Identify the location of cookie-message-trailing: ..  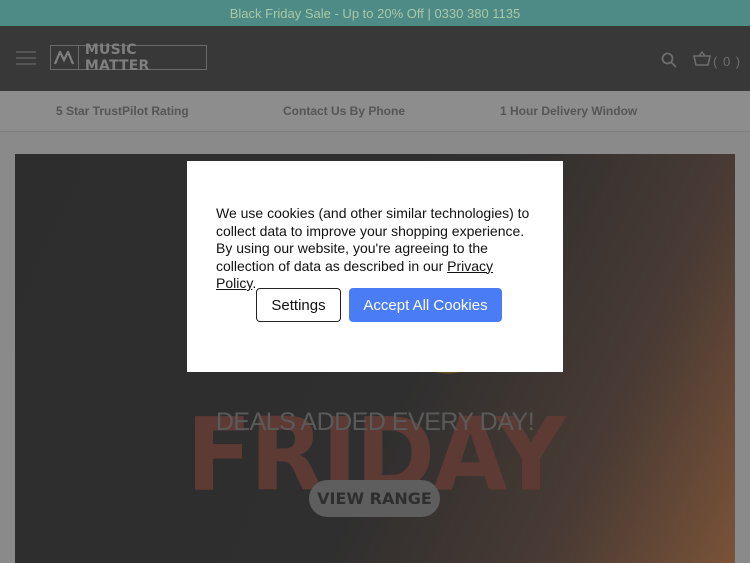
(254, 283).